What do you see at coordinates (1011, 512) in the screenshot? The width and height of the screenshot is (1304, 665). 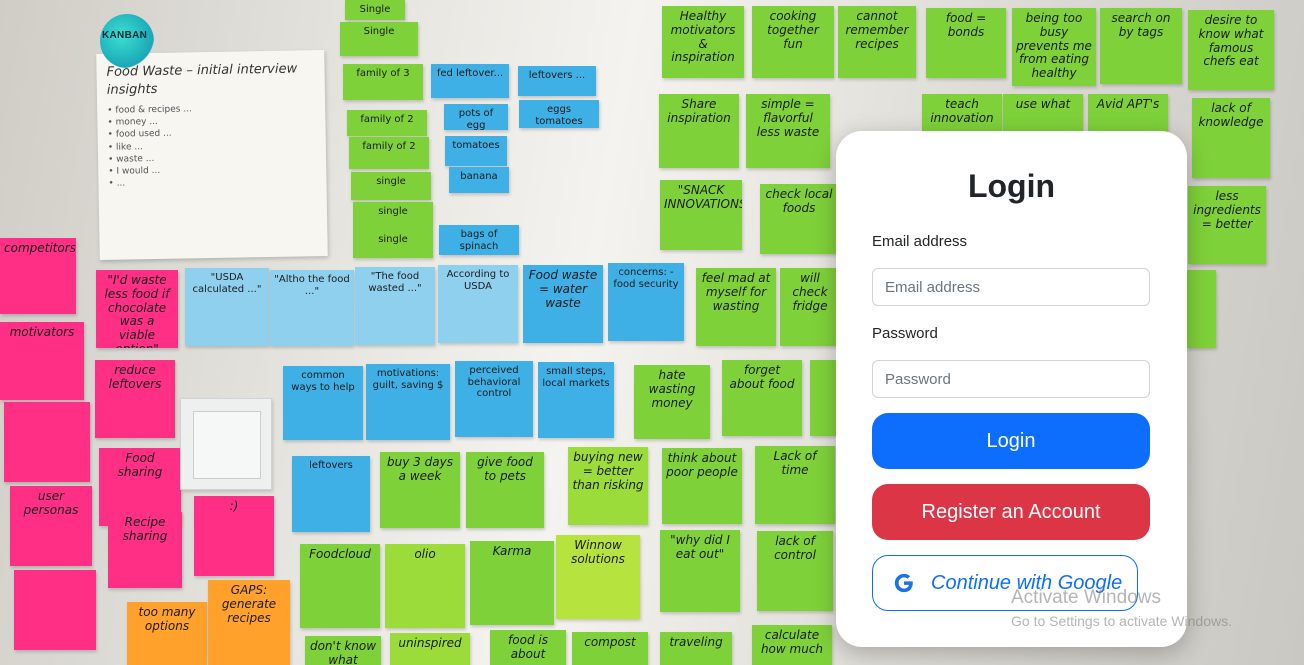 I see `register-button: Register an Account` at bounding box center [1011, 512].